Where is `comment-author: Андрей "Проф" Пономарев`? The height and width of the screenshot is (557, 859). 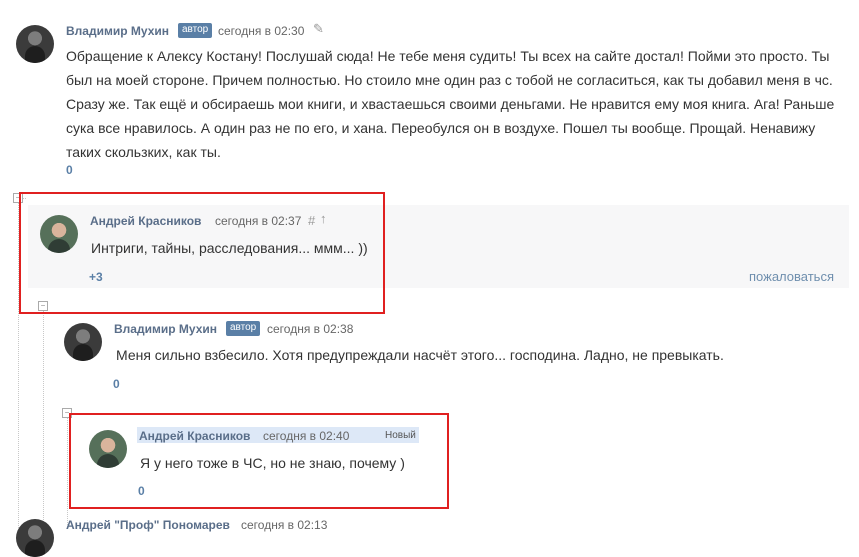 comment-author: Андрей "Проф" Пономарев is located at coordinates (148, 525).